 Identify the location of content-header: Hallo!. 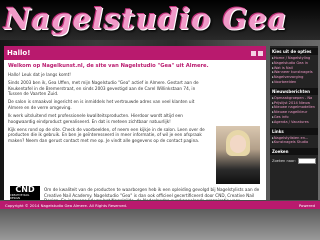
(135, 53).